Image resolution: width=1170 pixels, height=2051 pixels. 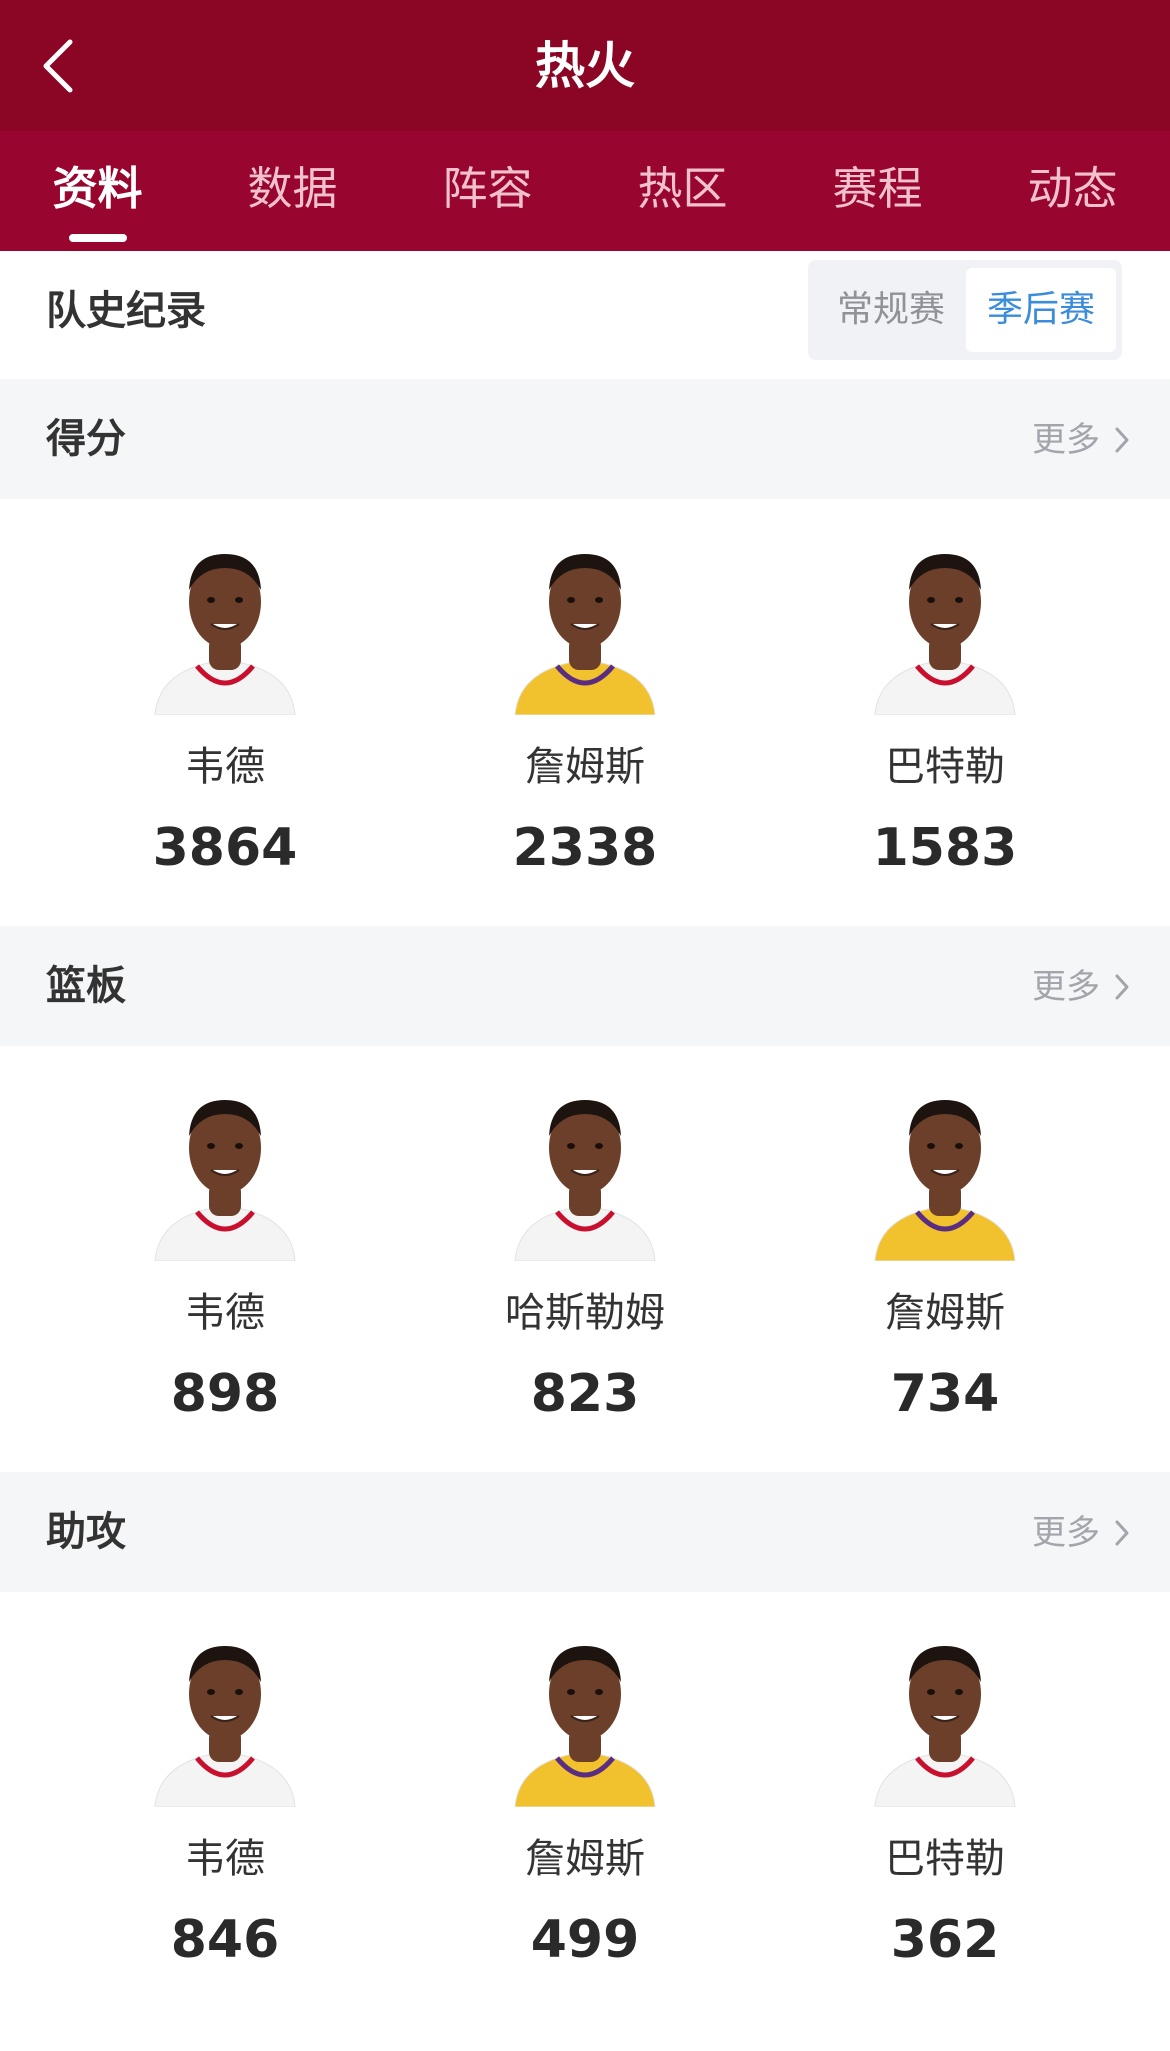 I want to click on section-title: 助攻, so click(x=86, y=1532).